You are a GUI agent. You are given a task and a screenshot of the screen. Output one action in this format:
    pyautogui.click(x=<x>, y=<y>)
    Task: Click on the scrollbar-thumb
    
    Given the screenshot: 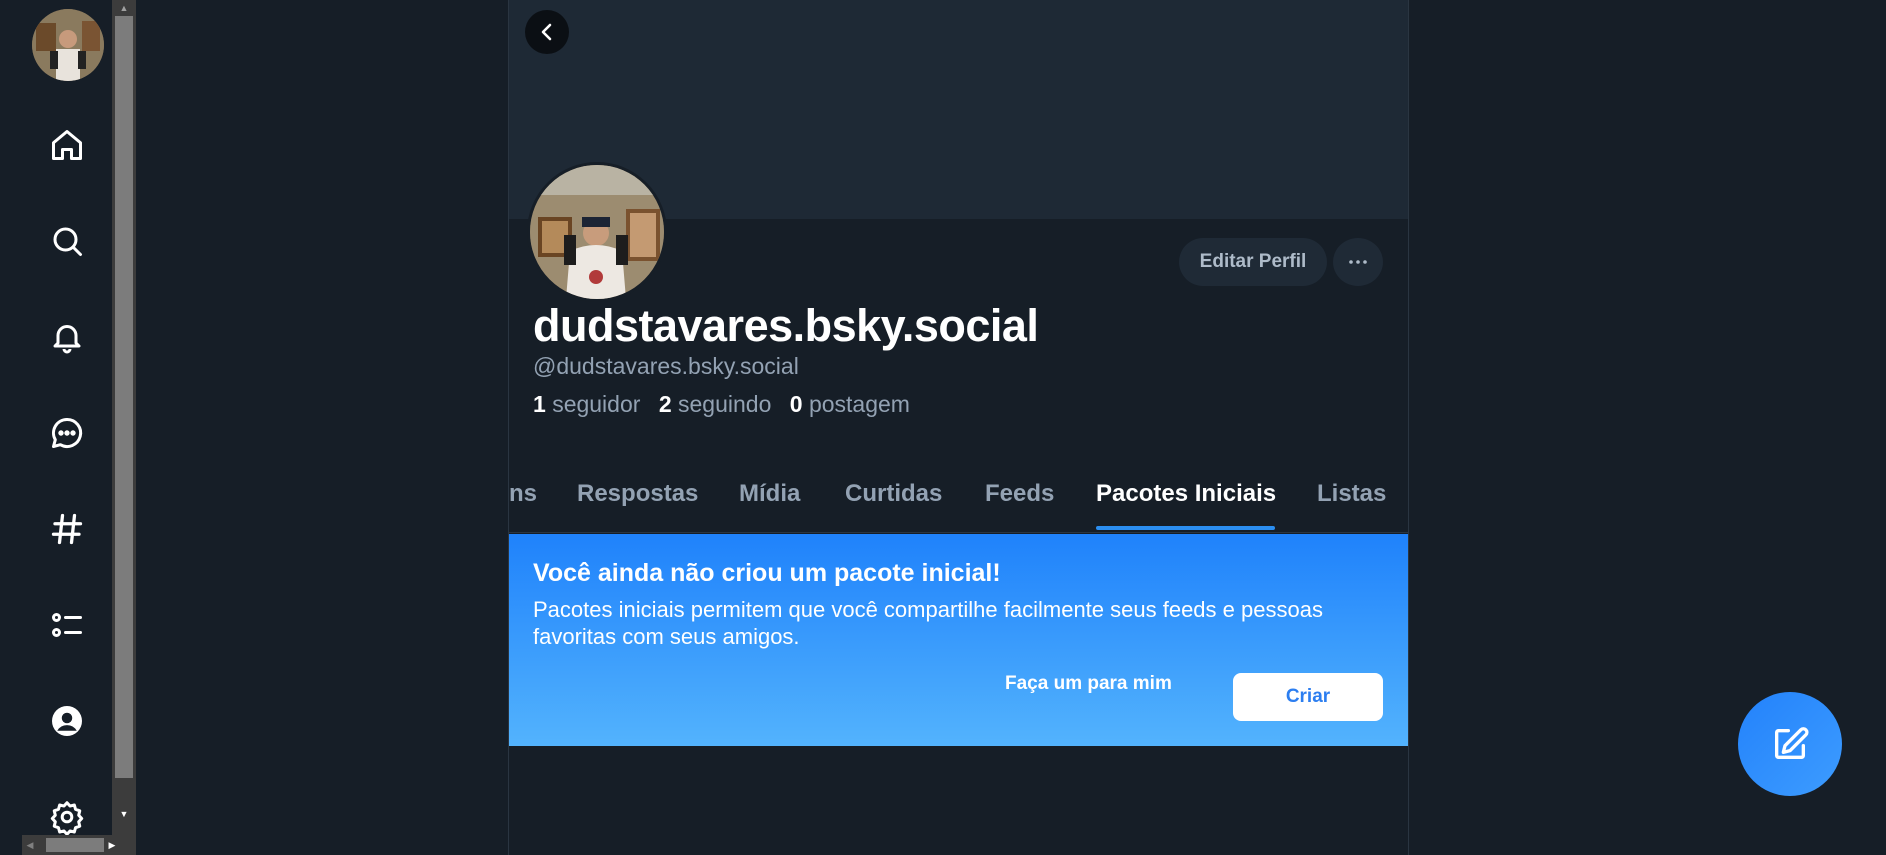 What is the action you would take?
    pyautogui.click(x=124, y=397)
    